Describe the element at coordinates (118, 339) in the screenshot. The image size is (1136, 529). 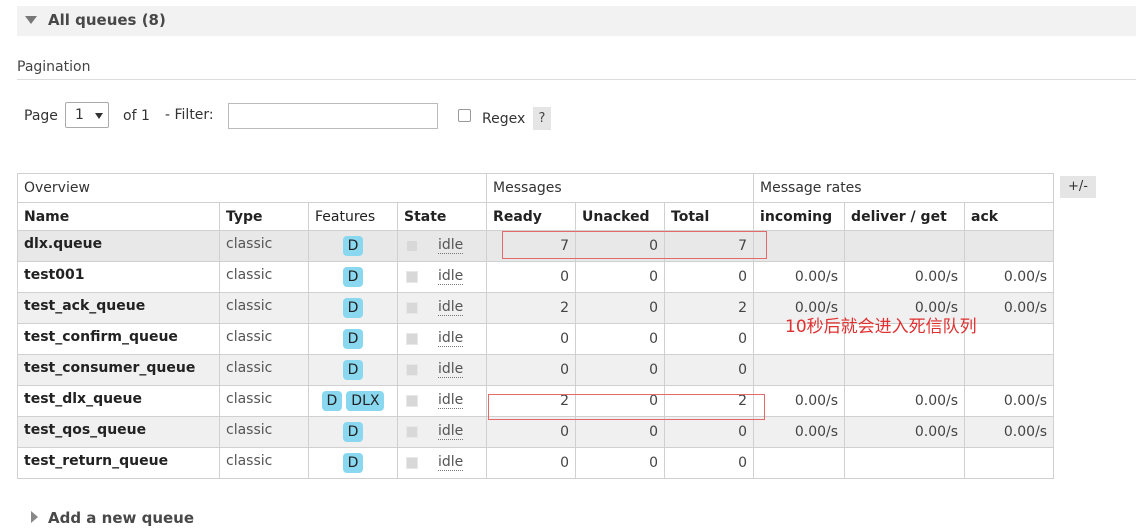
I see `queue-name-link: test_confirm_queue` at that location.